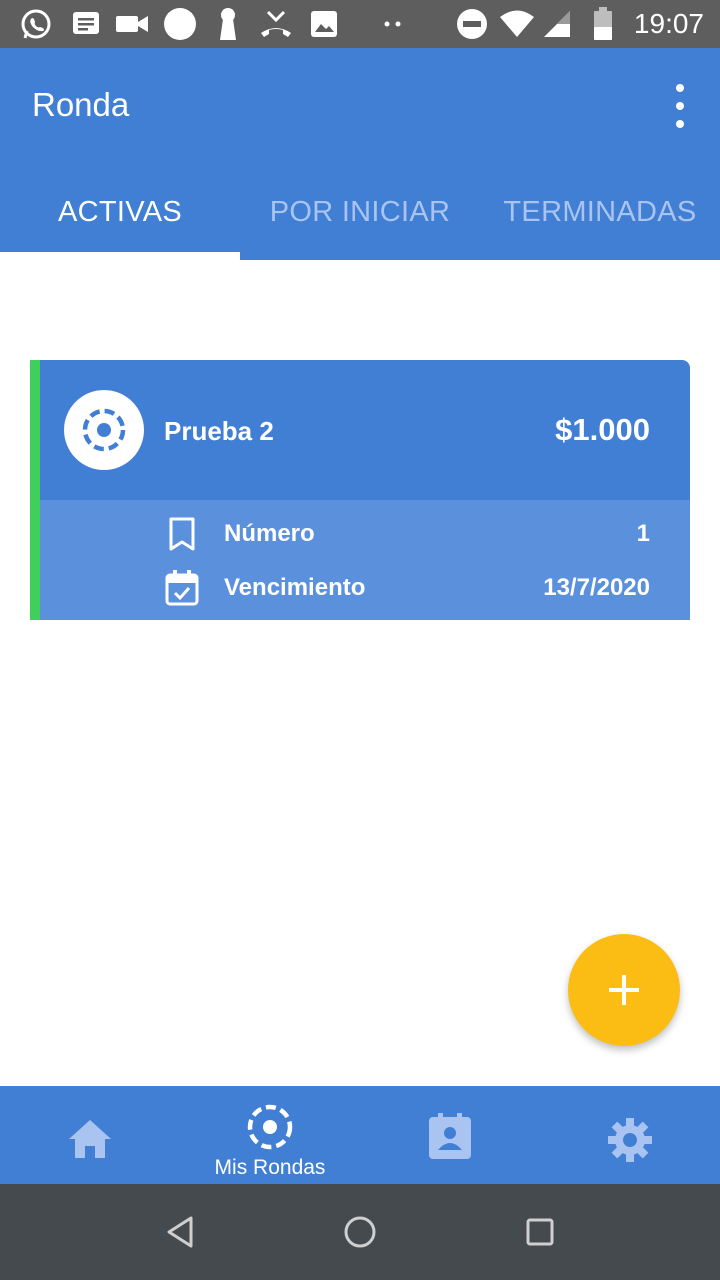 The image size is (720, 1280). Describe the element at coordinates (517, 24) in the screenshot. I see `wifi-icon` at that location.